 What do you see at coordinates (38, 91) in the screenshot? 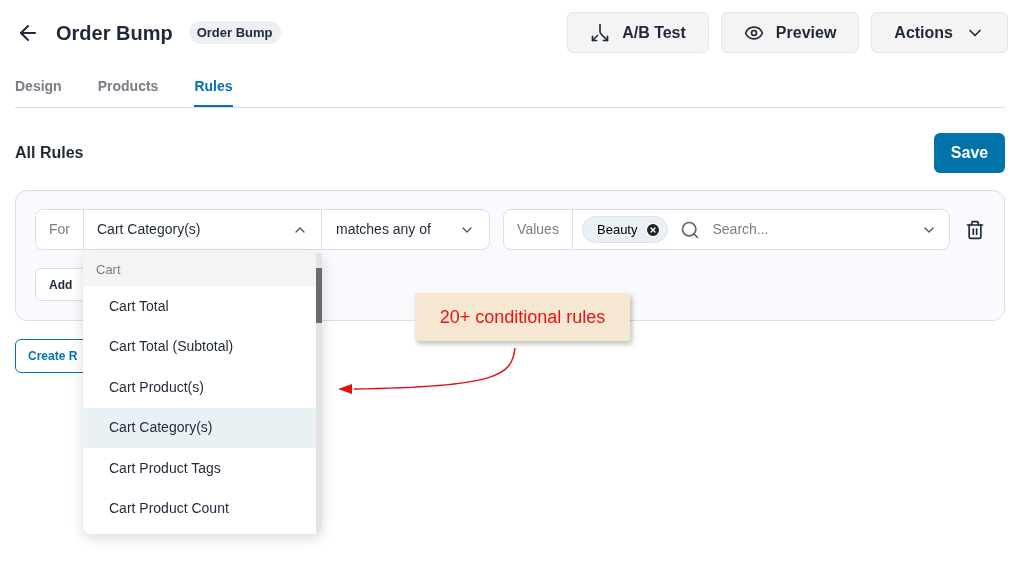
I see `tab: Design` at bounding box center [38, 91].